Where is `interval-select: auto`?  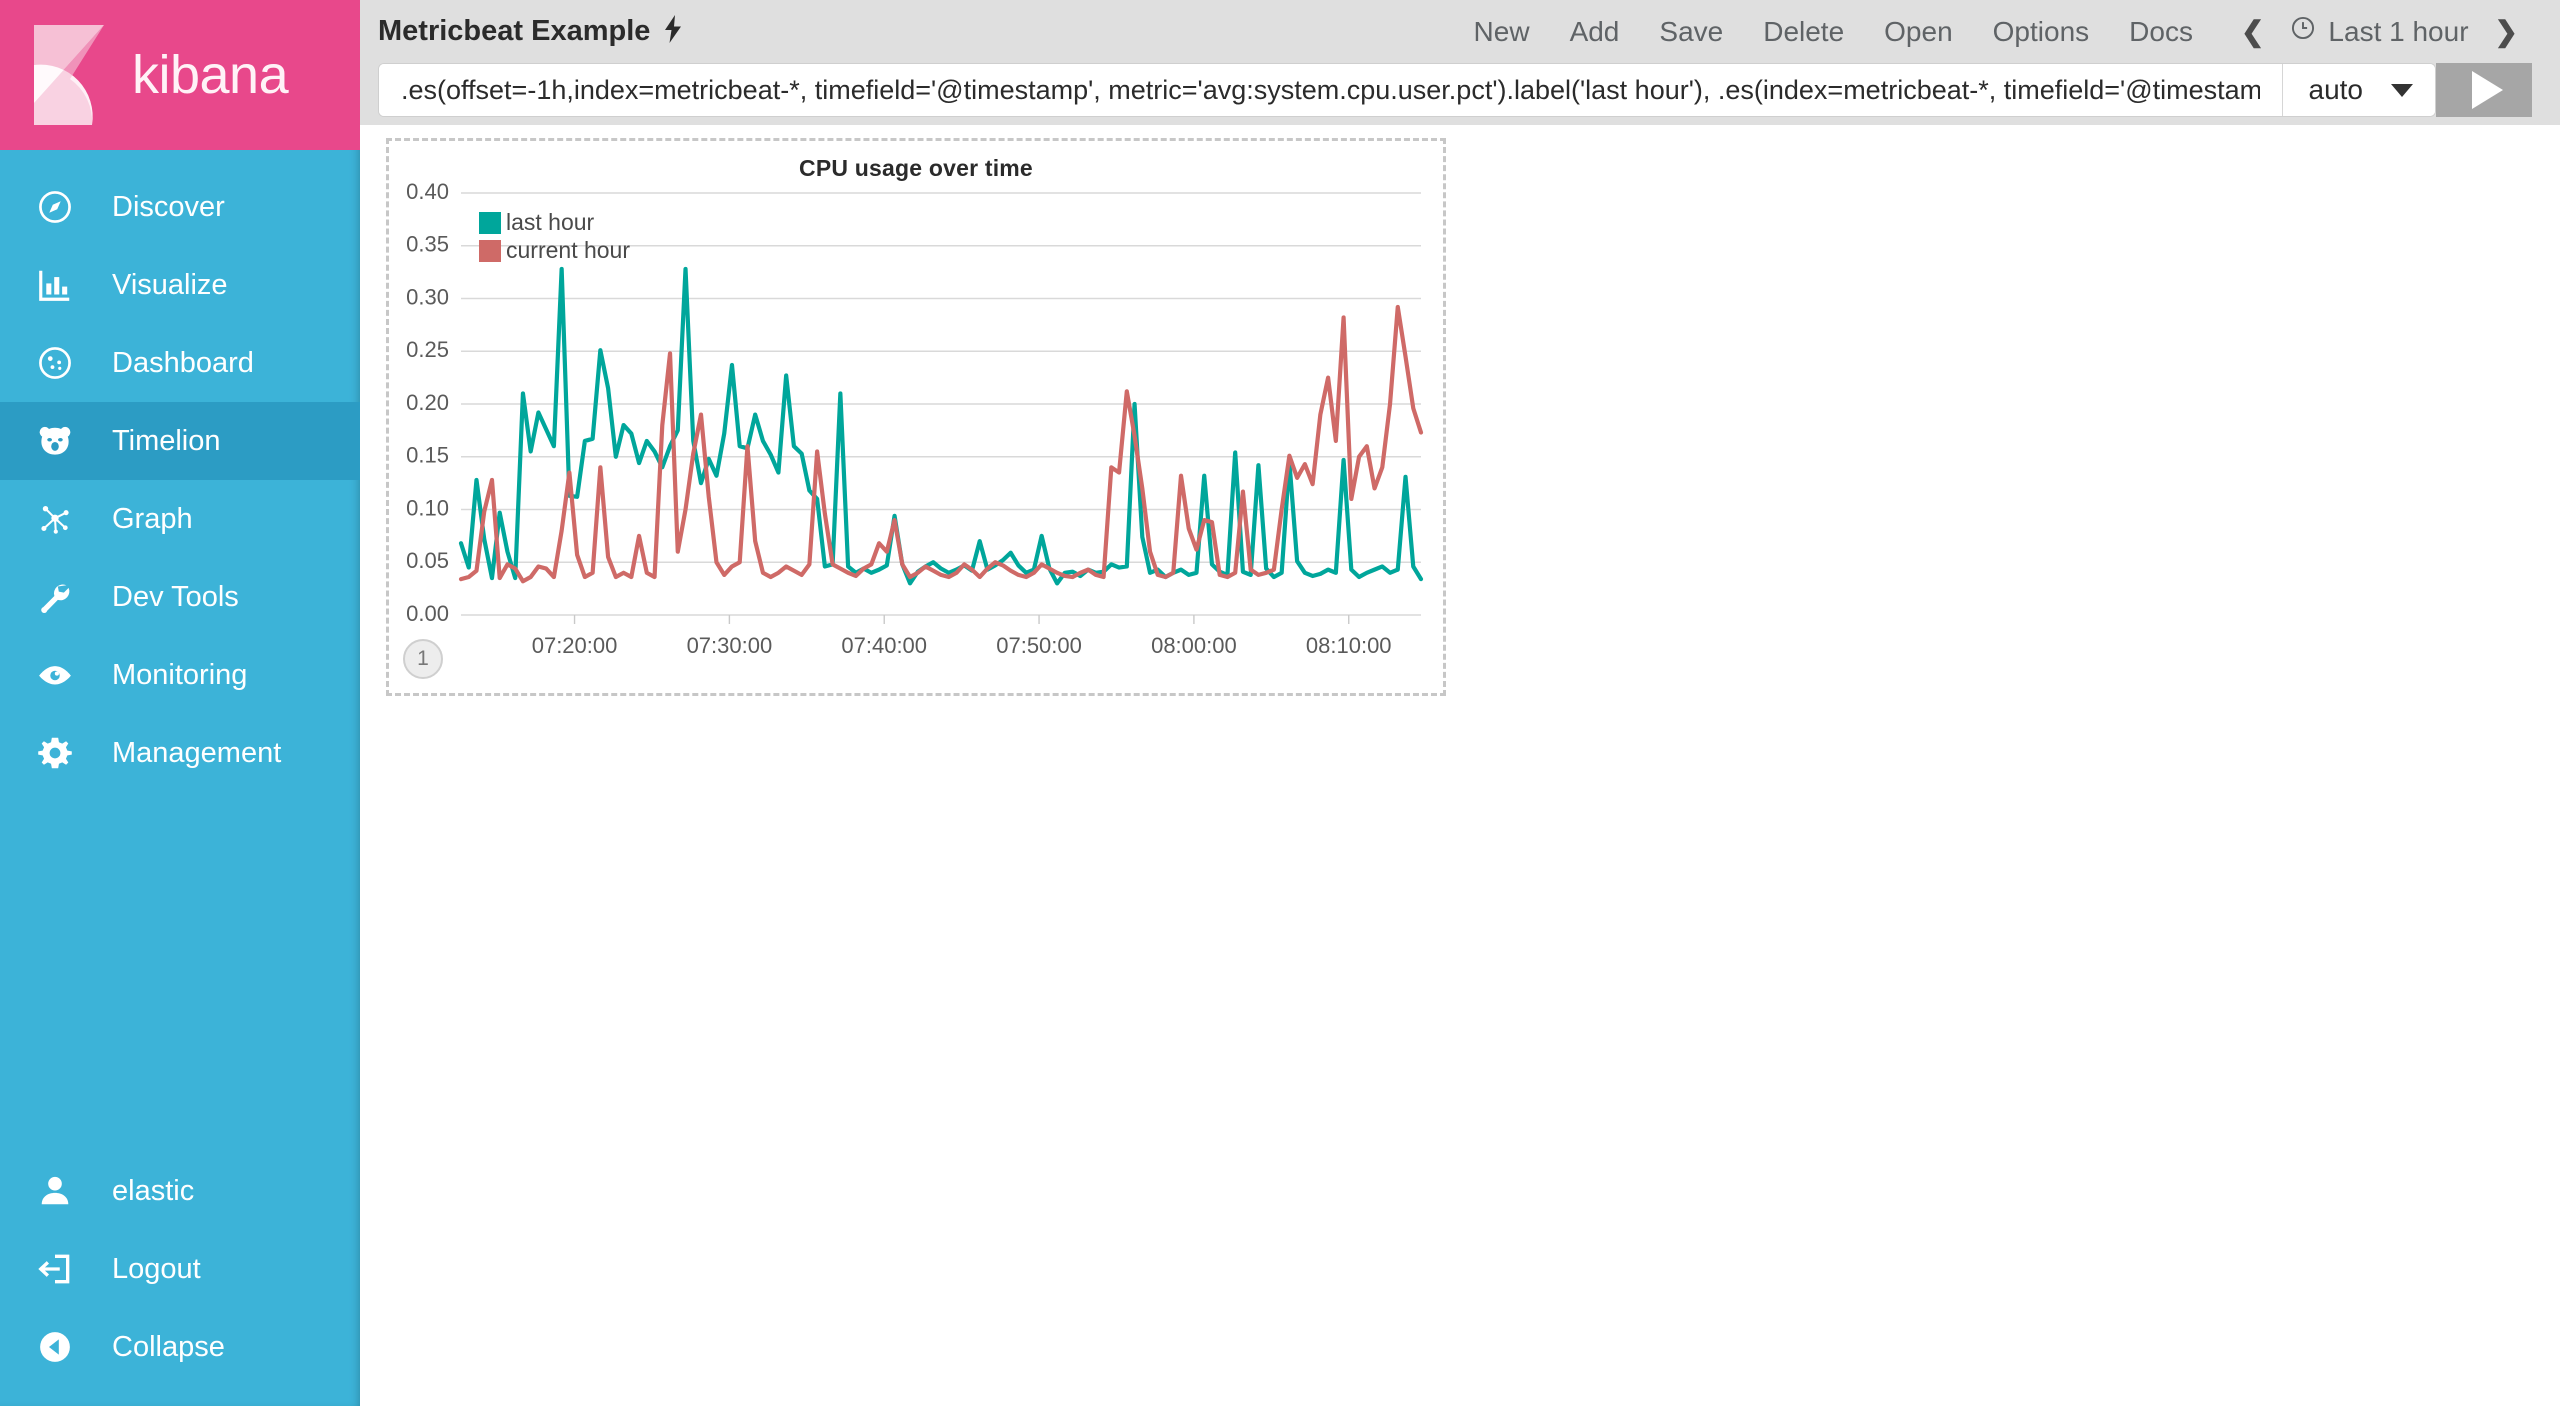
interval-select: auto is located at coordinates (2358, 90).